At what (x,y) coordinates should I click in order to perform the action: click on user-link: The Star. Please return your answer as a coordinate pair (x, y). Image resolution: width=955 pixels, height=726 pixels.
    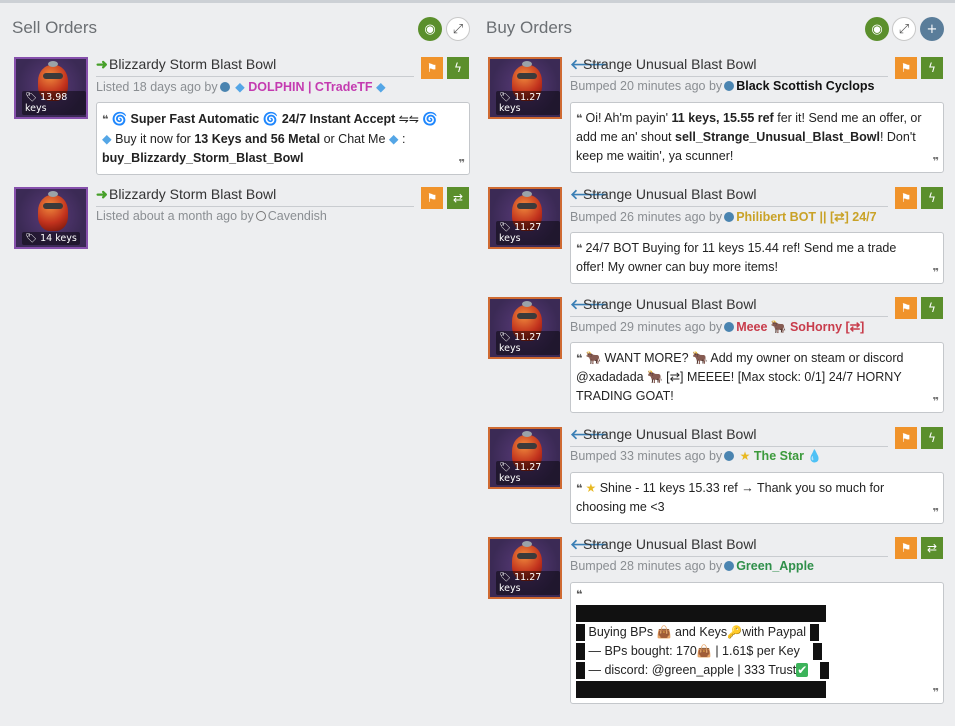
    Looking at the image, I should click on (779, 456).